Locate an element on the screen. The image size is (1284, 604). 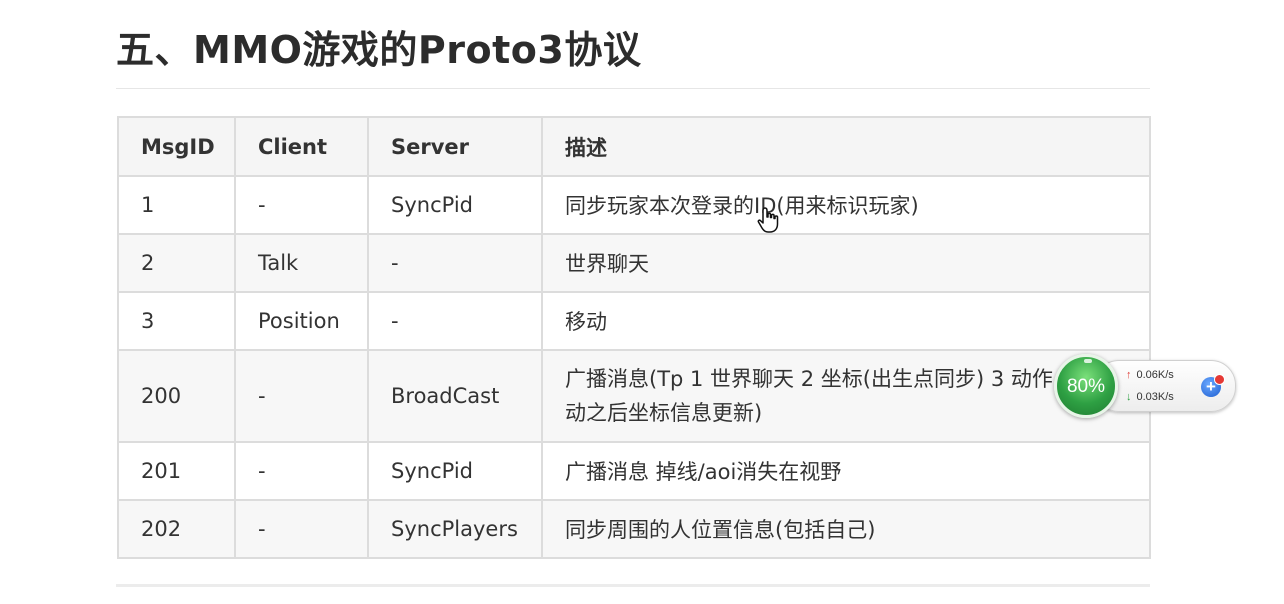
table-row: 201 - SyncPid 广播消息 掉线/aoi消失在视野 is located at coordinates (634, 471).